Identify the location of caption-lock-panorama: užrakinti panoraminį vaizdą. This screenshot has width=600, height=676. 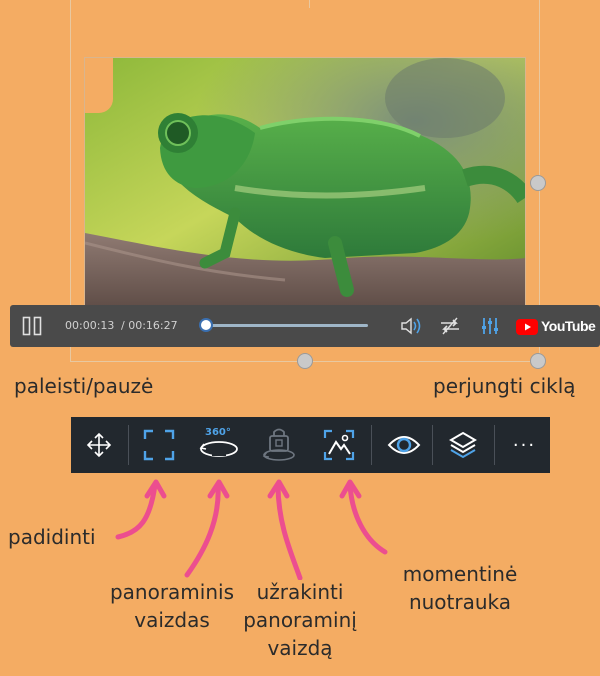
(300, 620).